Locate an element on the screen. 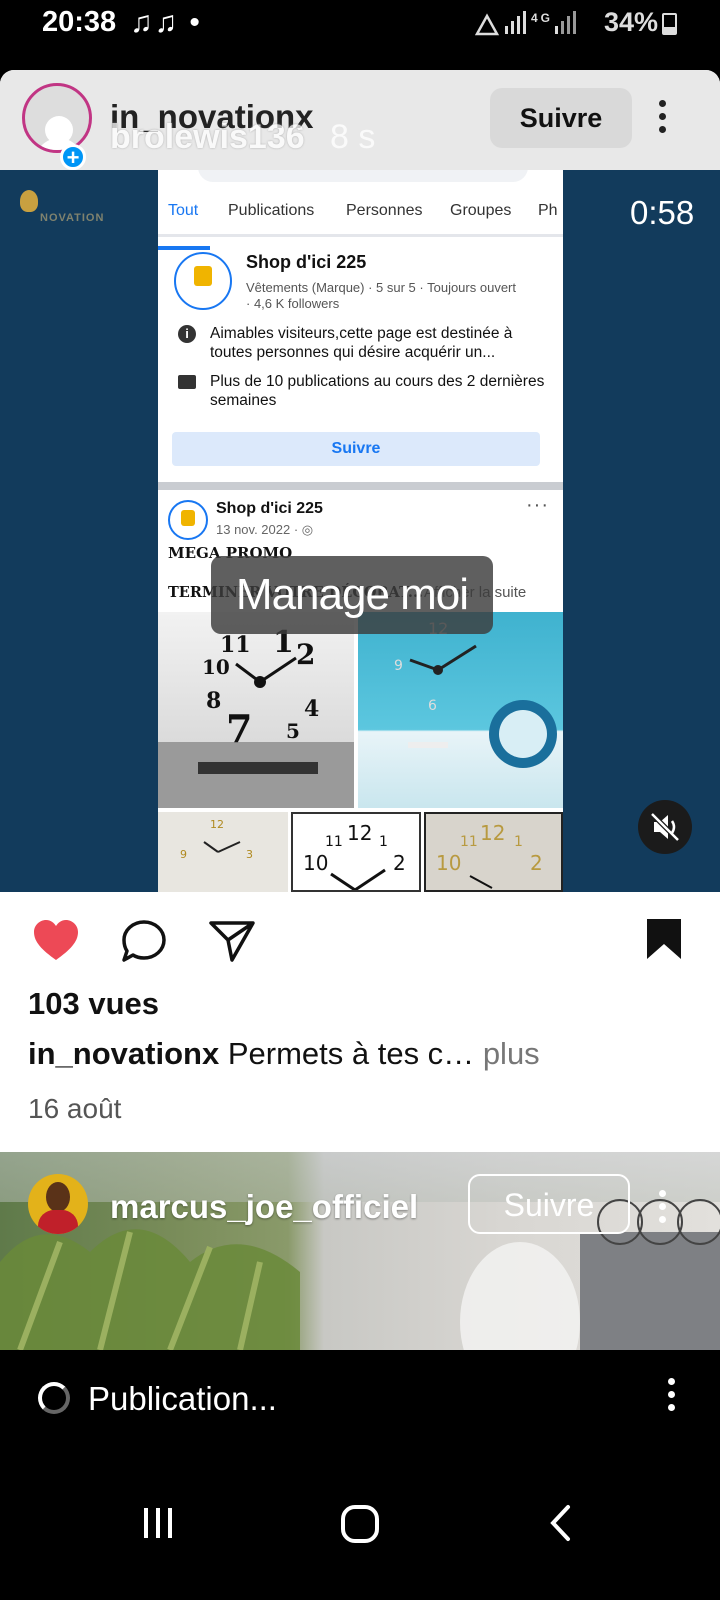  wall-clock-image-5: 11 12 1 10 2 is located at coordinates (493, 852).